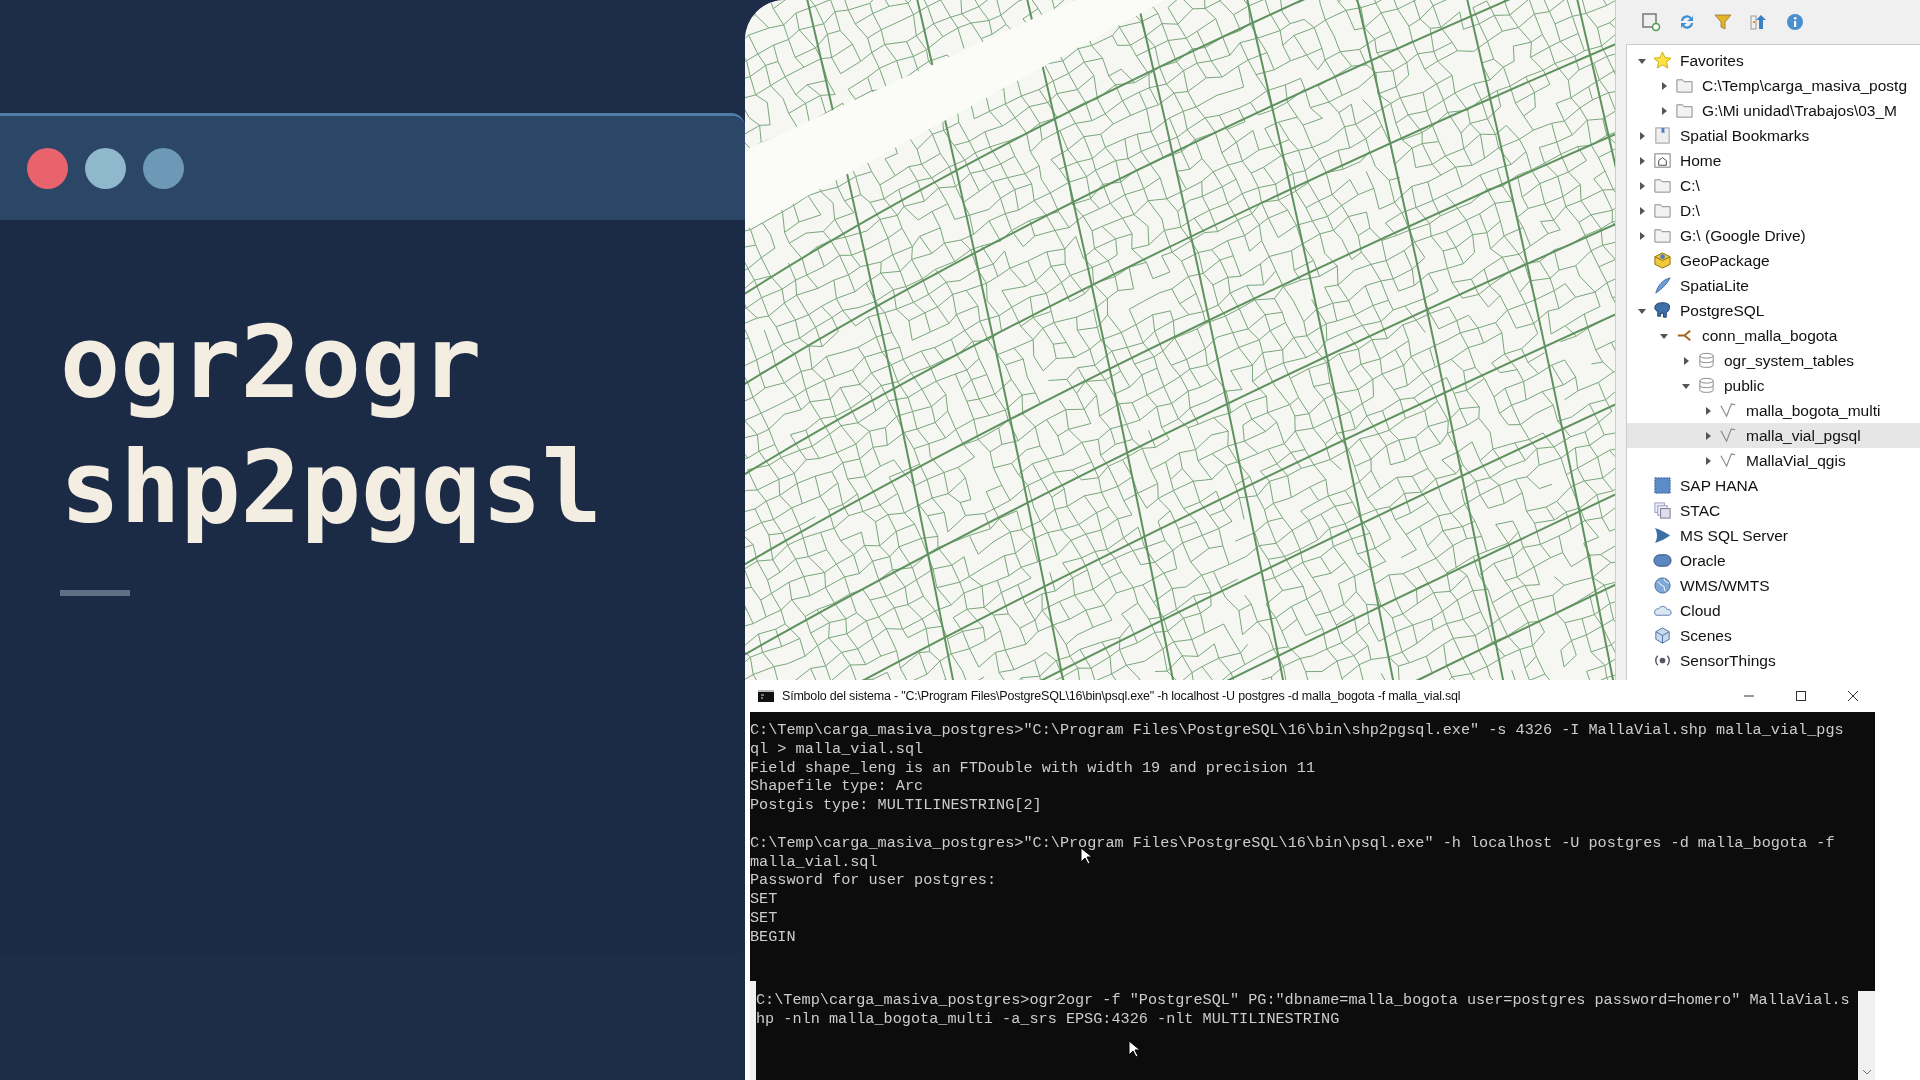 This screenshot has width=1920, height=1080. What do you see at coordinates (1662, 485) in the screenshot?
I see `chip-icon` at bounding box center [1662, 485].